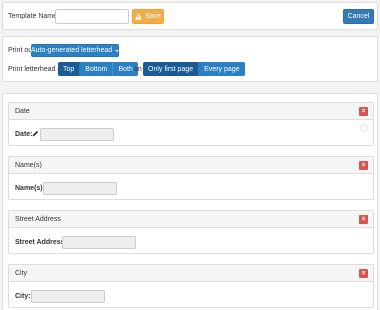 This screenshot has width=380, height=310. What do you see at coordinates (38, 219) in the screenshot?
I see `field-title: Street Address` at bounding box center [38, 219].